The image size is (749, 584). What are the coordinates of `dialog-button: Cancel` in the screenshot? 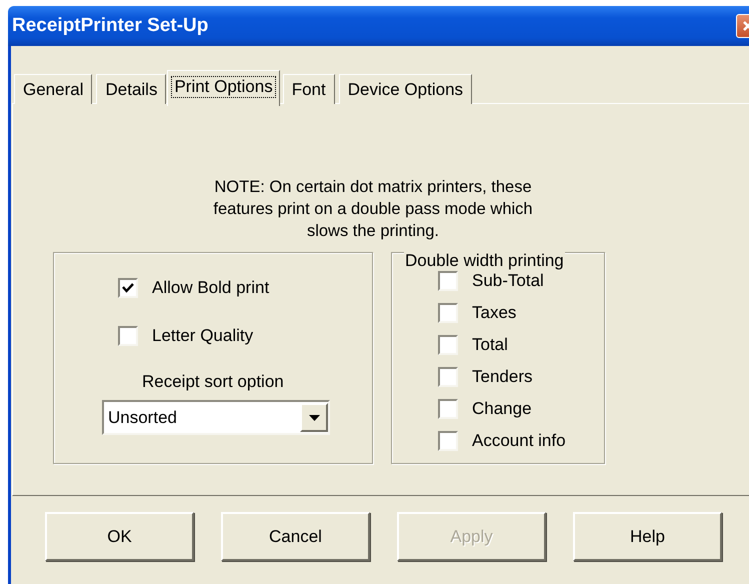 It's located at (295, 536).